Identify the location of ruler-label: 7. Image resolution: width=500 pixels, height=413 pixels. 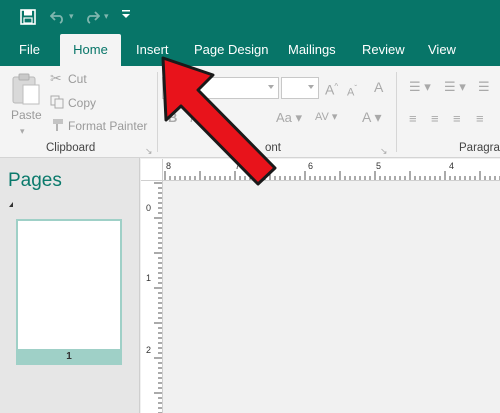
(237, 166).